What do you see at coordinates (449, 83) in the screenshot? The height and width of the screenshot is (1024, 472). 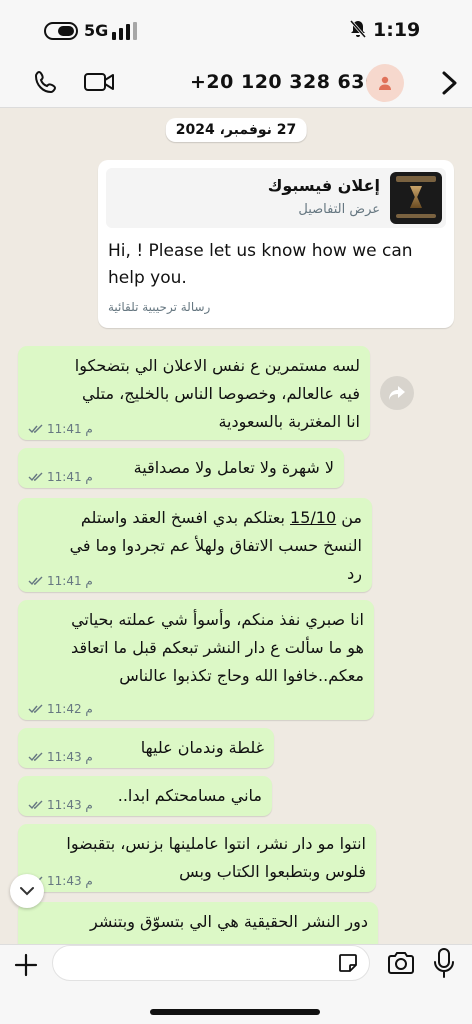 I see `chevron-right-icon` at bounding box center [449, 83].